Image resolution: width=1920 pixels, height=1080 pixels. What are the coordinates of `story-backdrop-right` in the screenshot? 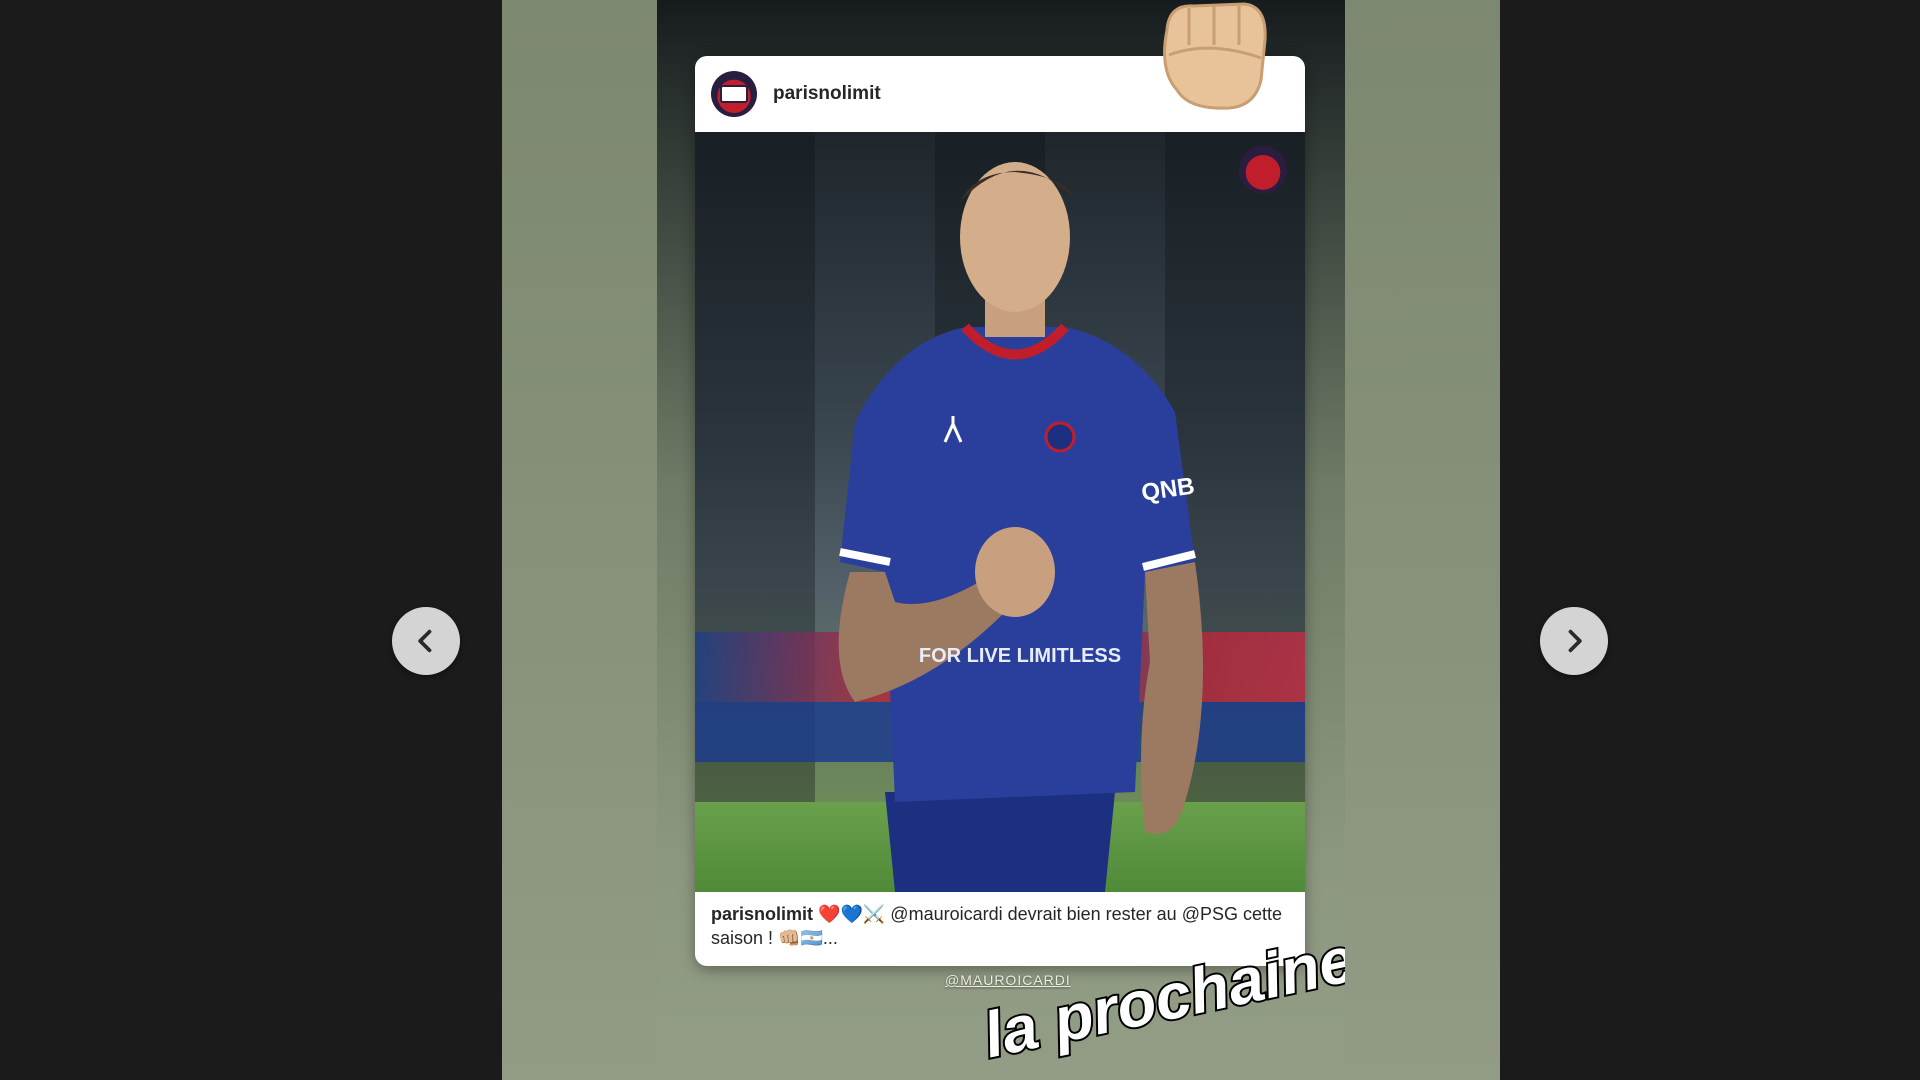 It's located at (1422, 540).